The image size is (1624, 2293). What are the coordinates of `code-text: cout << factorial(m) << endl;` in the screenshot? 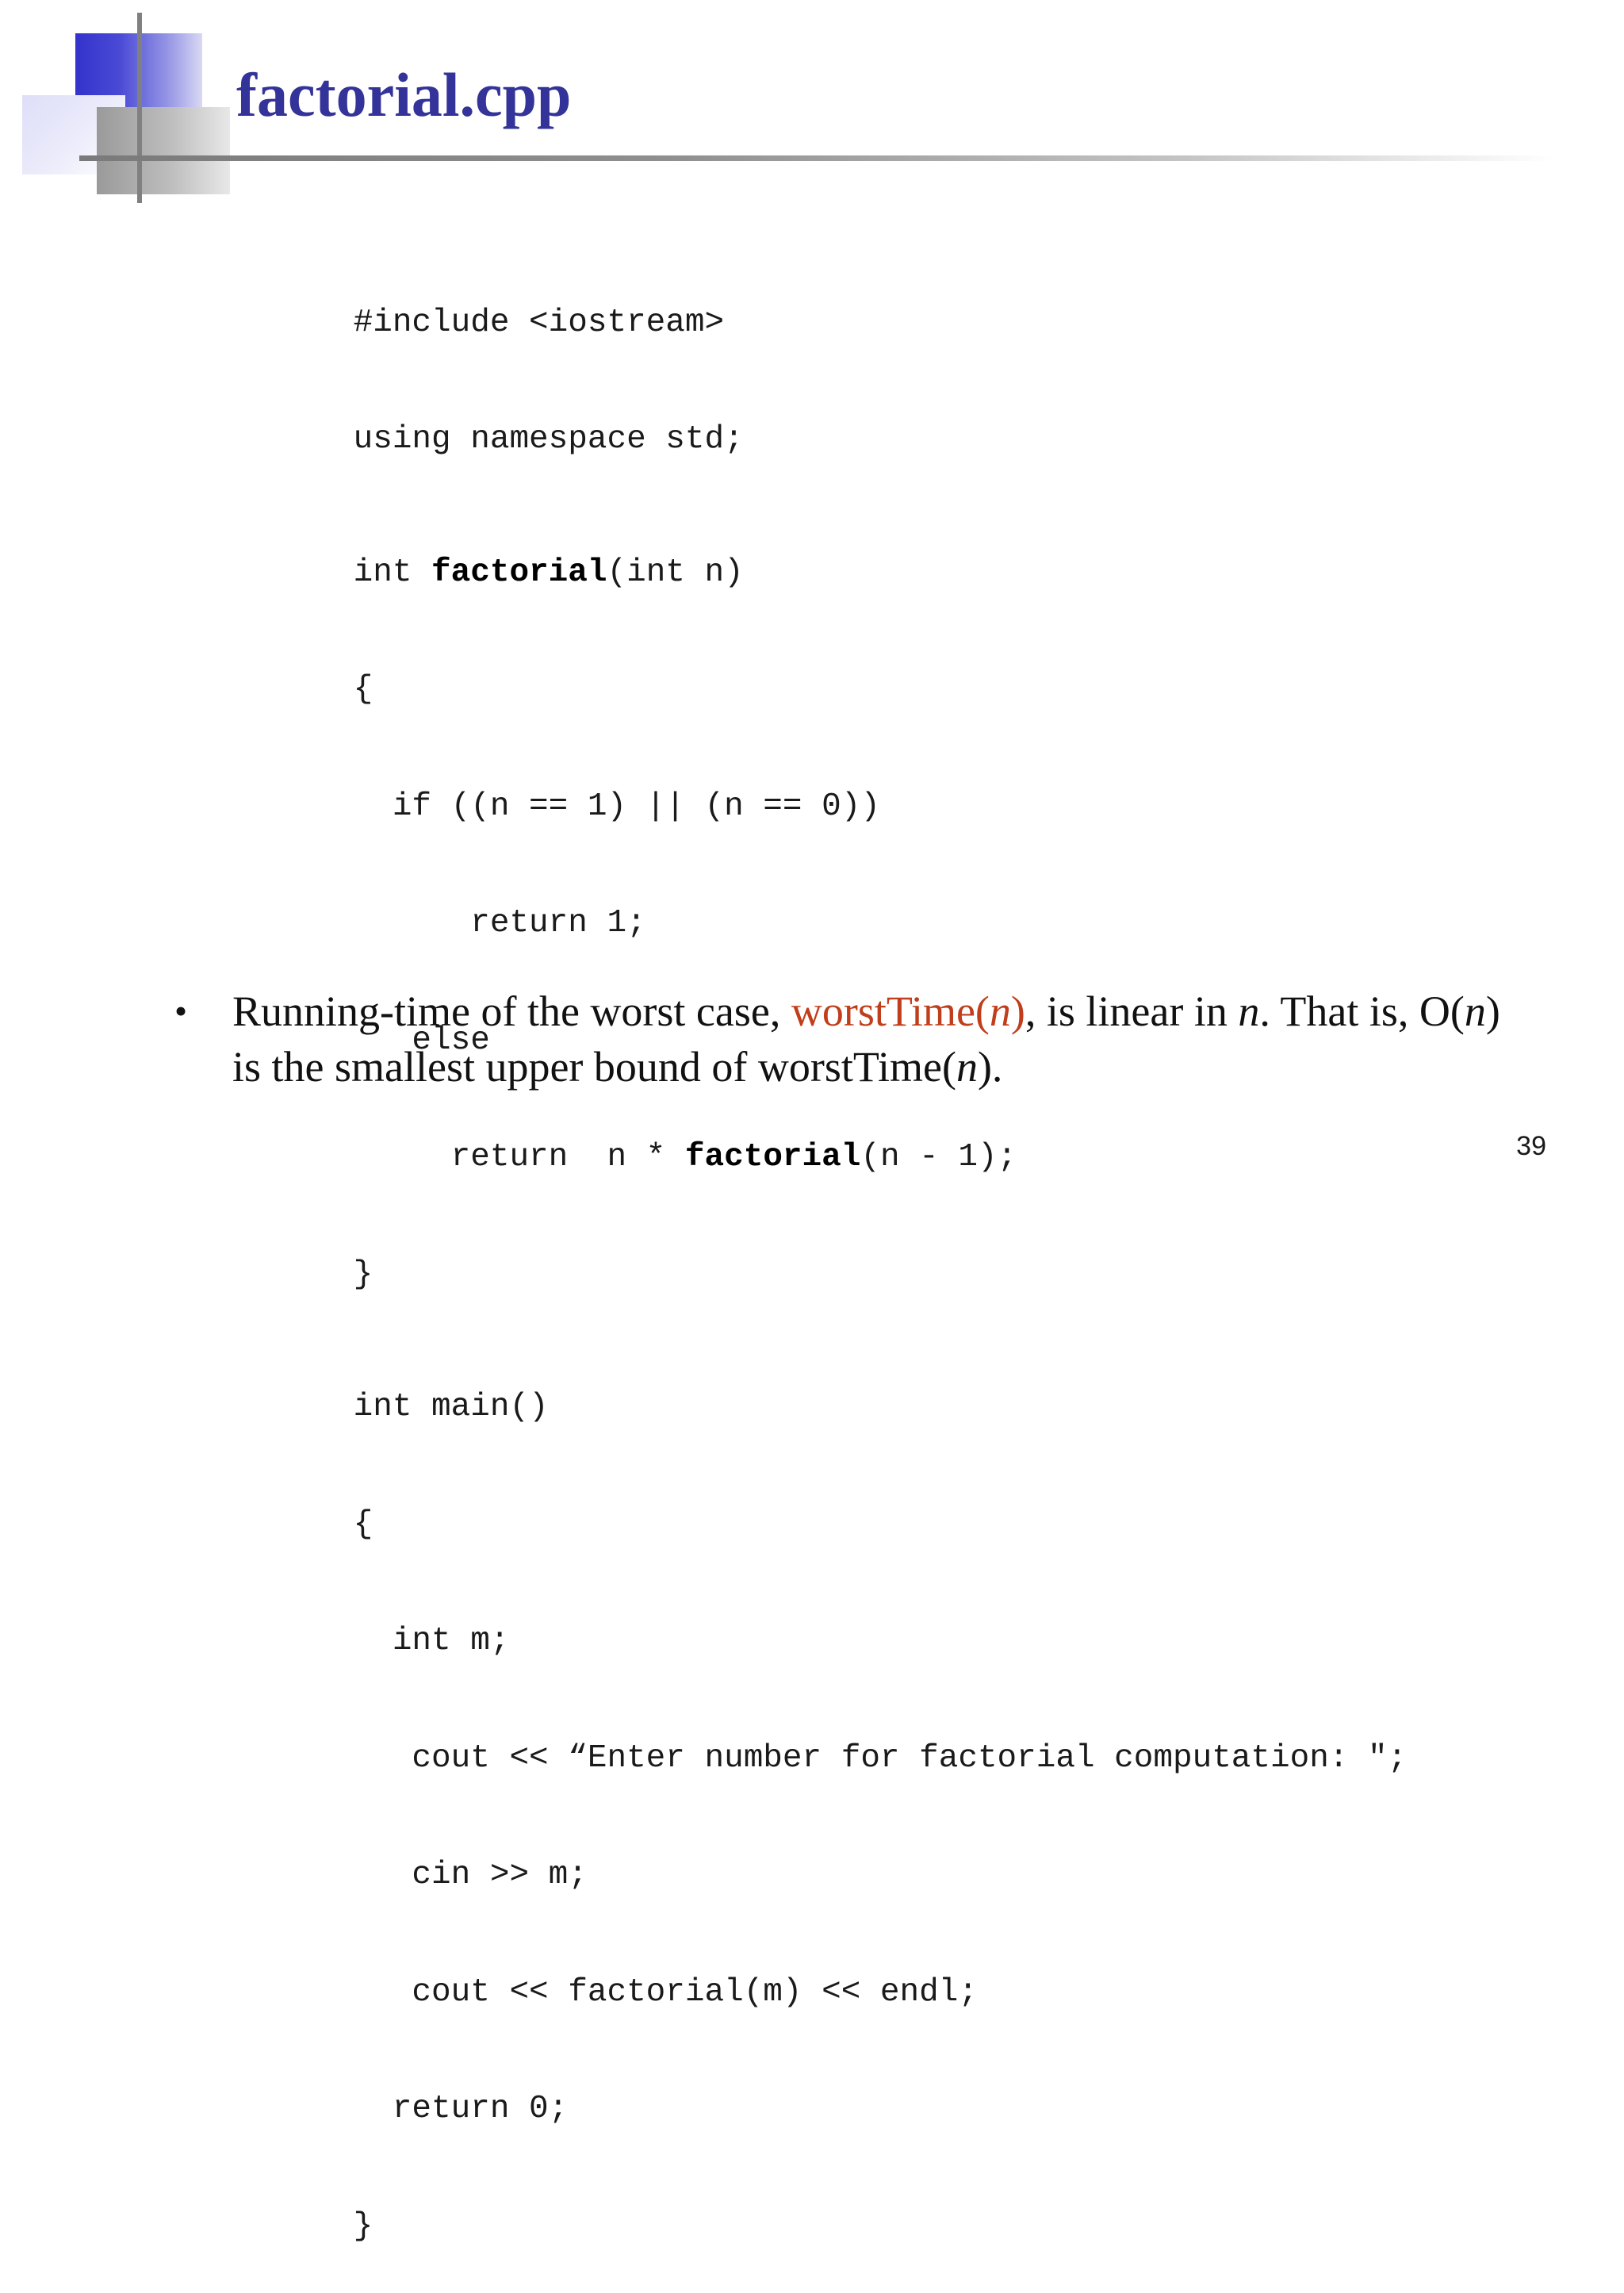 It's located at (665, 1992).